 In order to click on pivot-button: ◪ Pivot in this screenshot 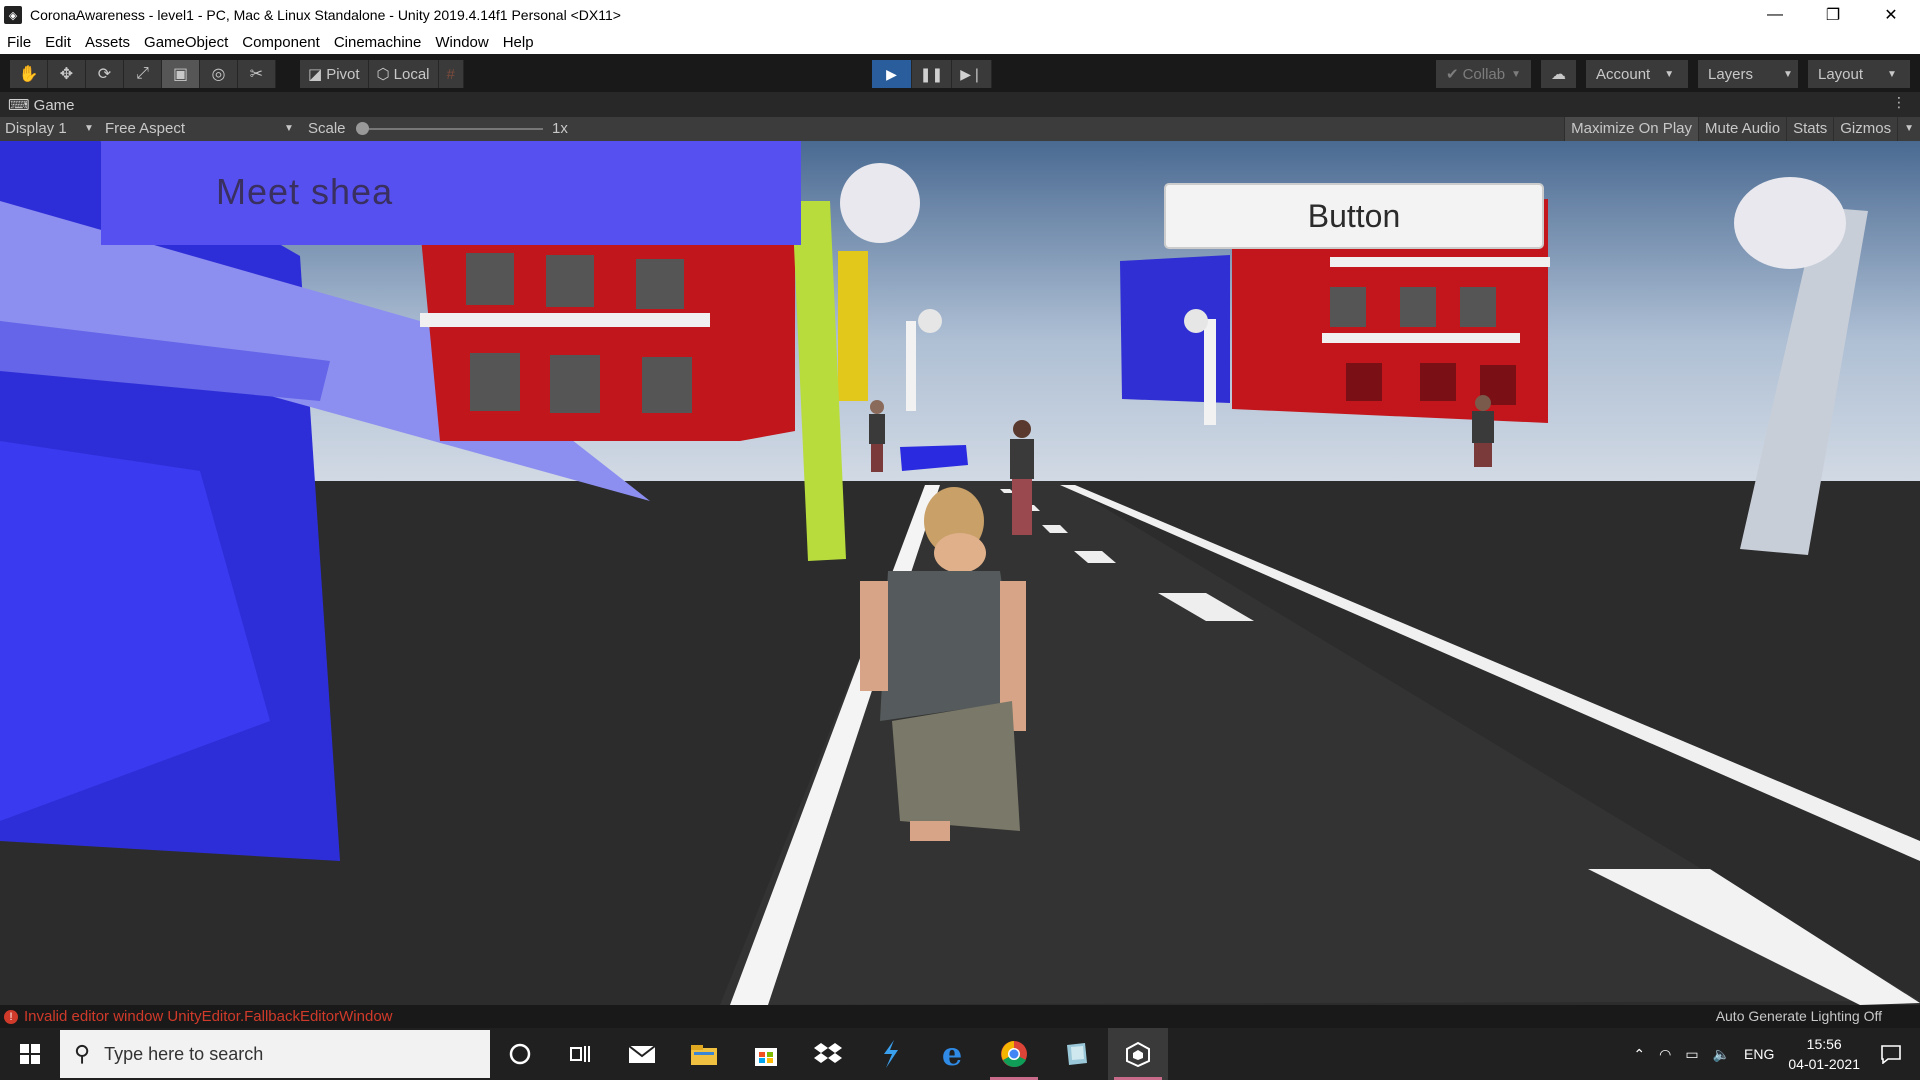, I will do `click(334, 74)`.